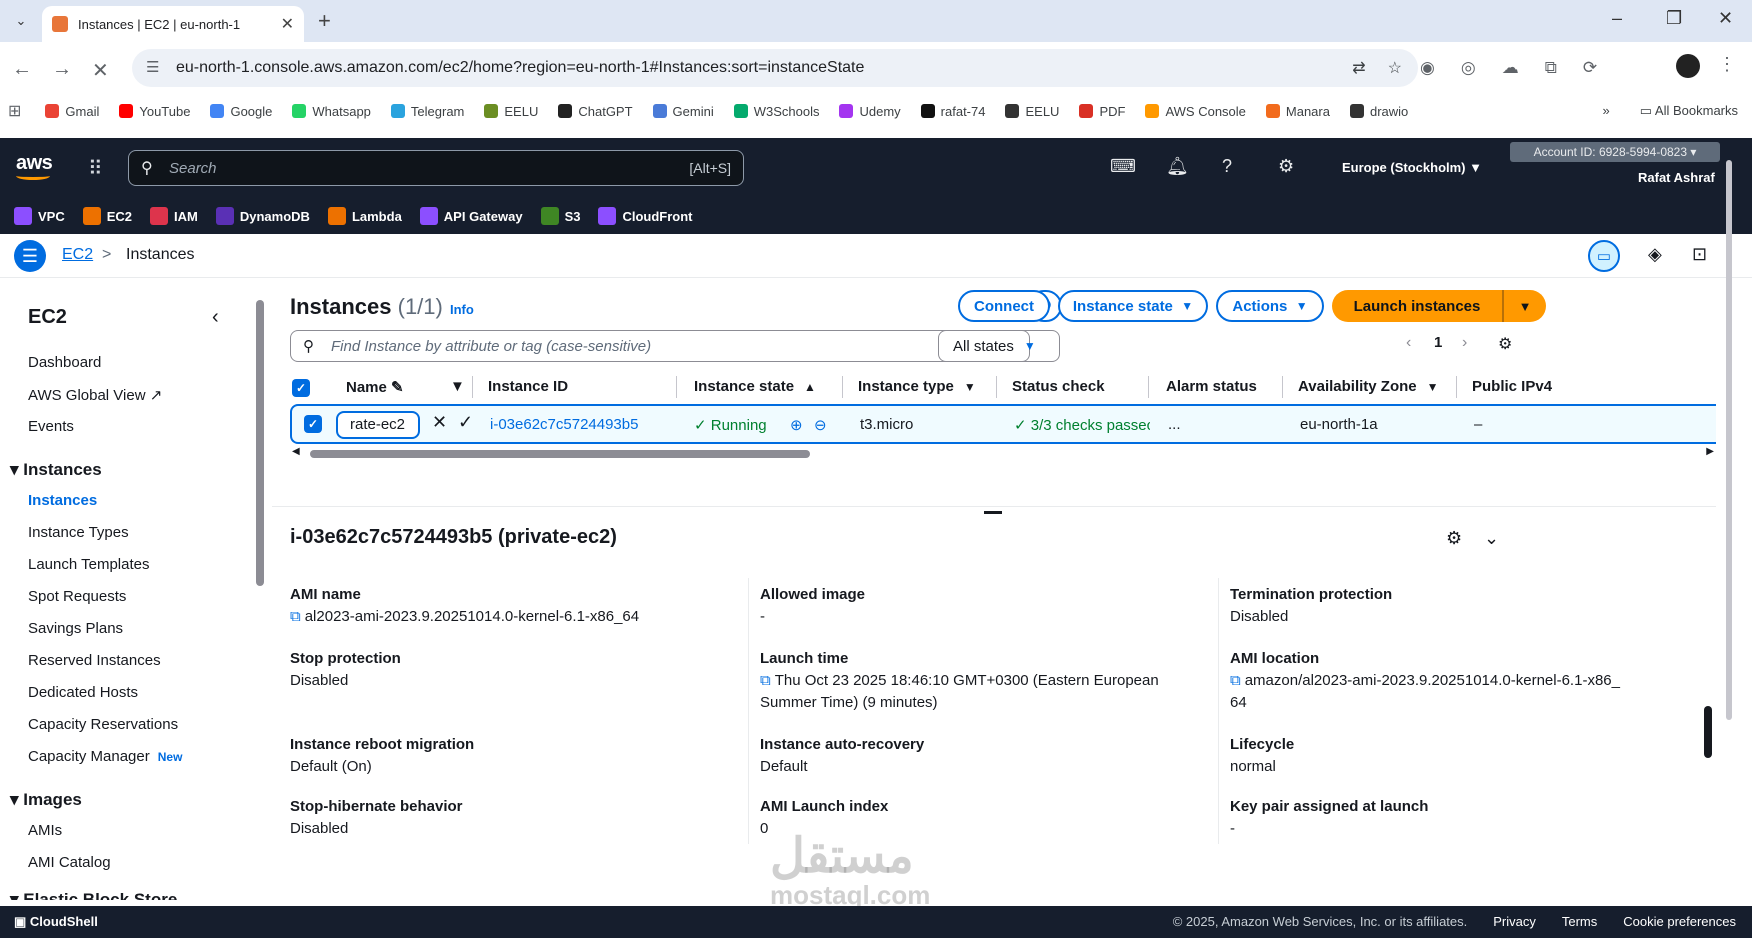 Image resolution: width=1752 pixels, height=938 pixels. Describe the element at coordinates (95, 395) in the screenshot. I see `sidebar-item-global-view: AWS Global View ↗` at that location.